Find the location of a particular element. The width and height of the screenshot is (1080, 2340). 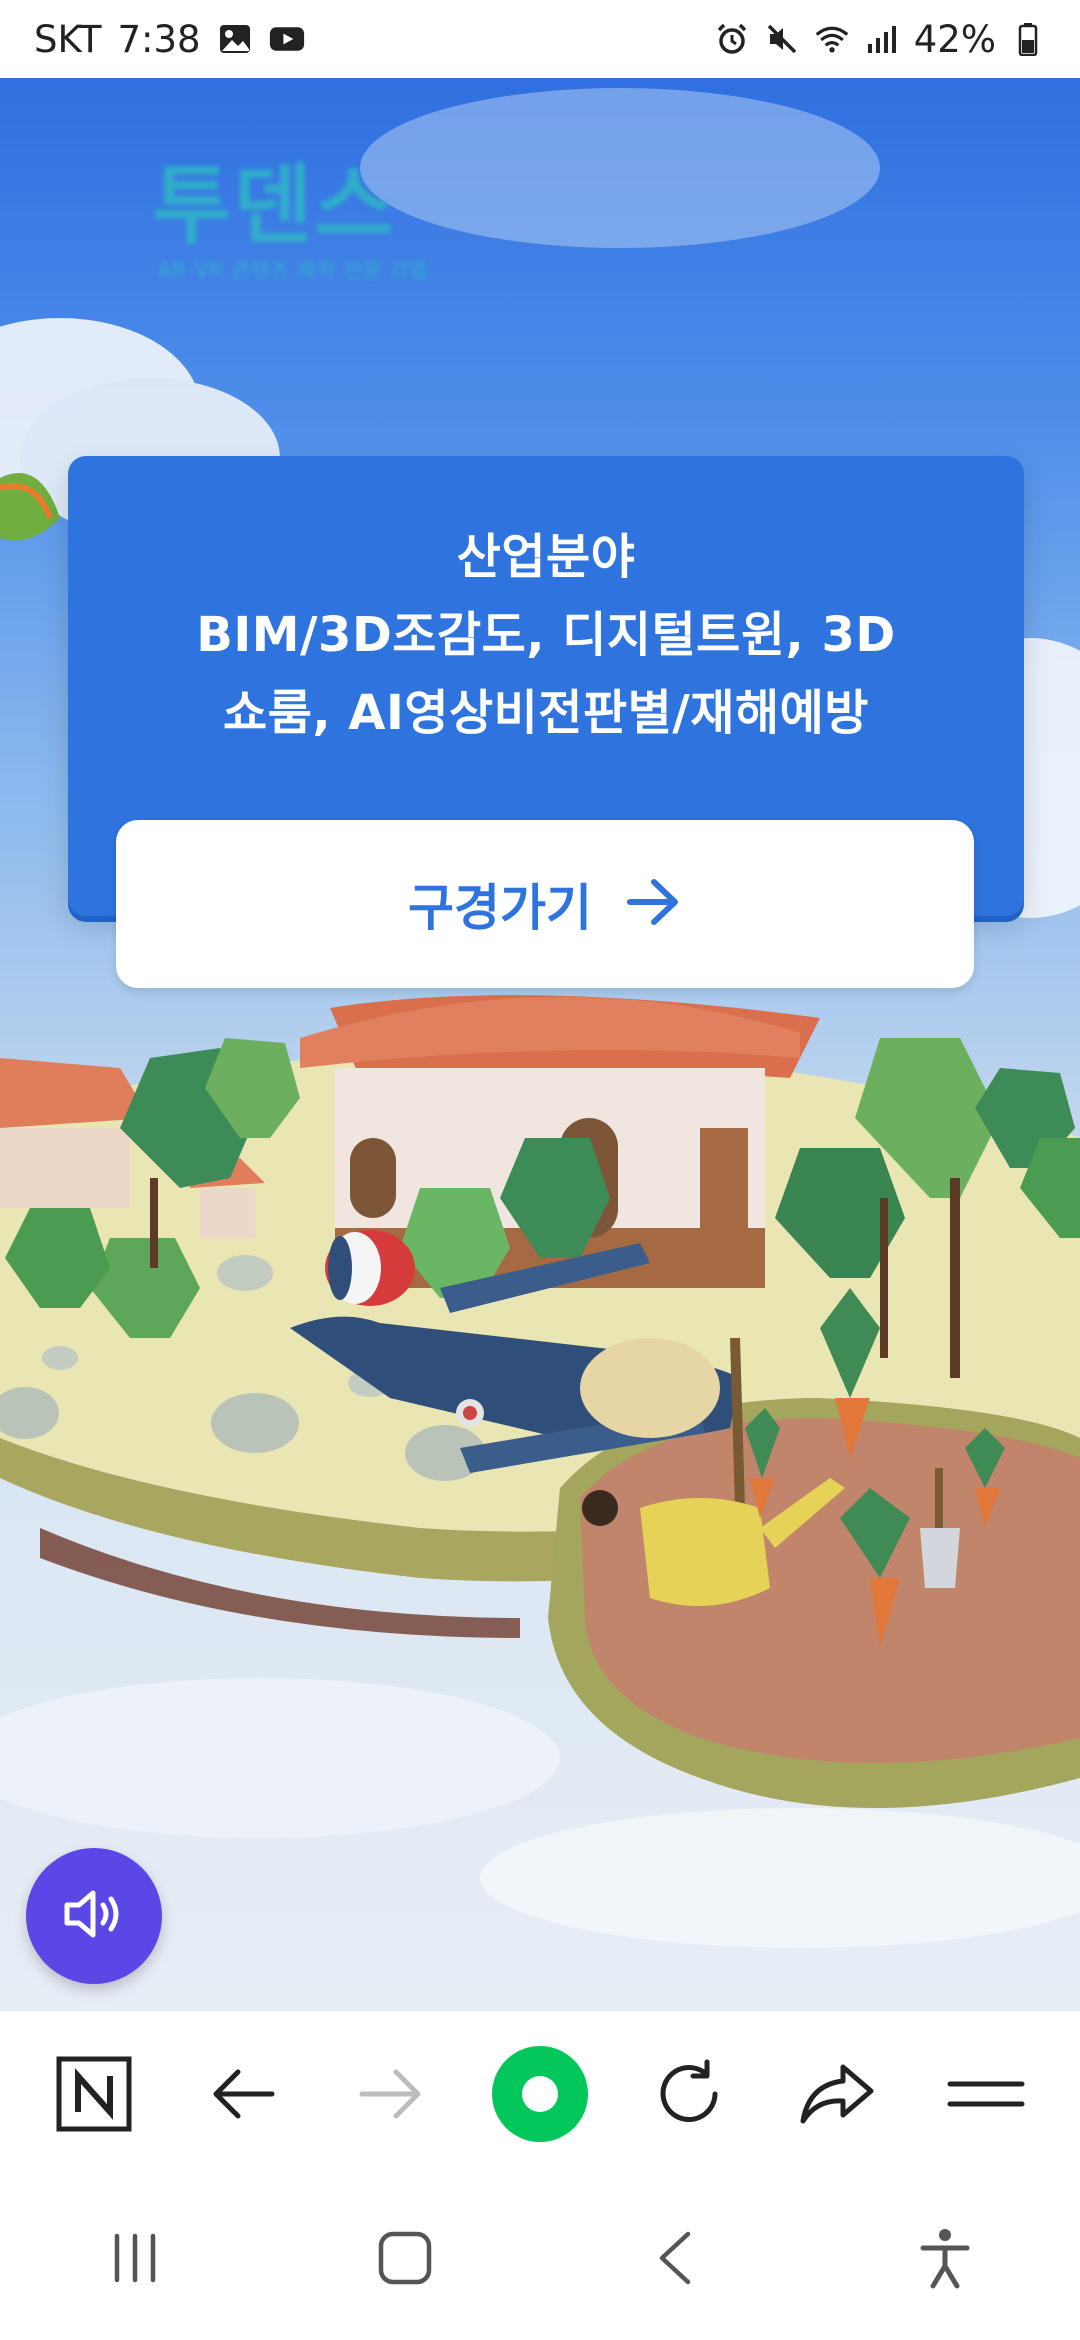

status-bar: SKT 7:38 42% is located at coordinates (540, 39).